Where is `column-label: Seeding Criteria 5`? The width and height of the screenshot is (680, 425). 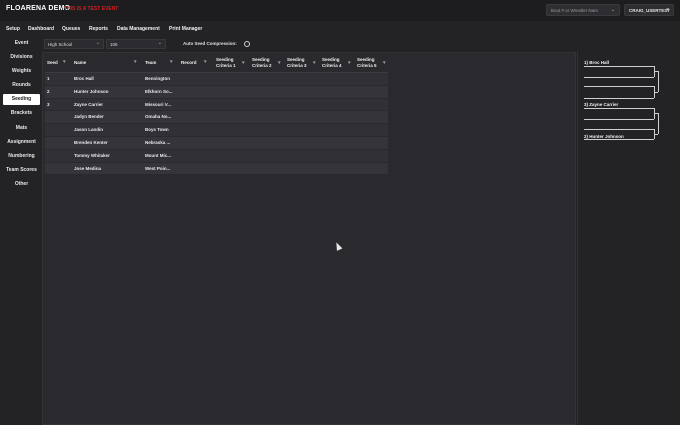 column-label: Seeding Criteria 5 is located at coordinates (367, 62).